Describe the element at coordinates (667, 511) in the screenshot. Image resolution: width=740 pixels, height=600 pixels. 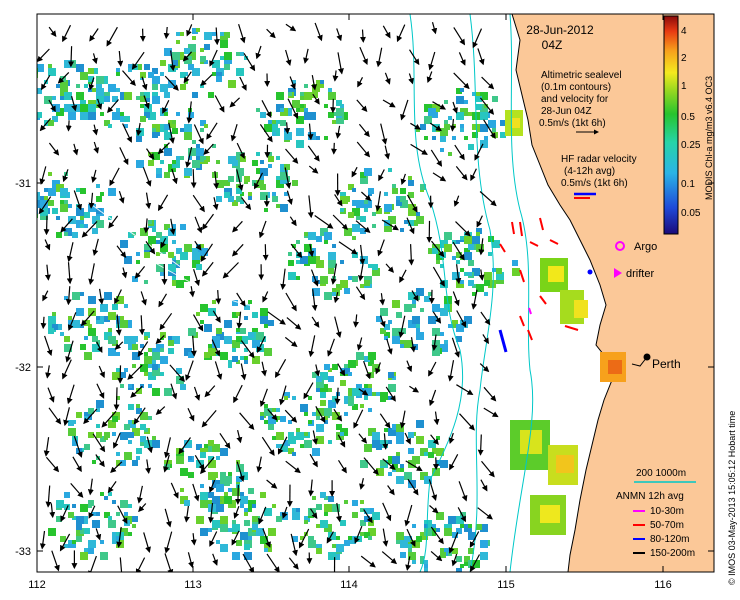
I see `svg-text: 10-30m` at that location.